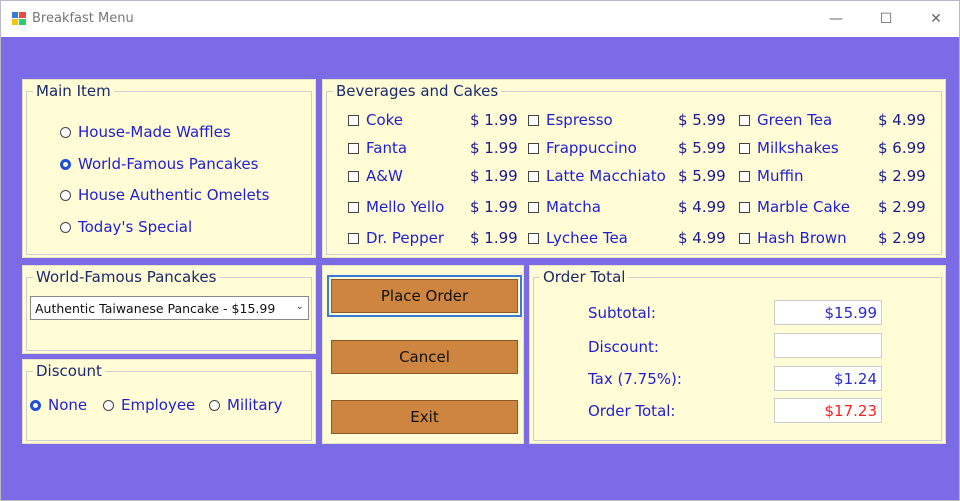  Describe the element at coordinates (632, 411) in the screenshot. I see `order-total-label: Order Total:` at that location.